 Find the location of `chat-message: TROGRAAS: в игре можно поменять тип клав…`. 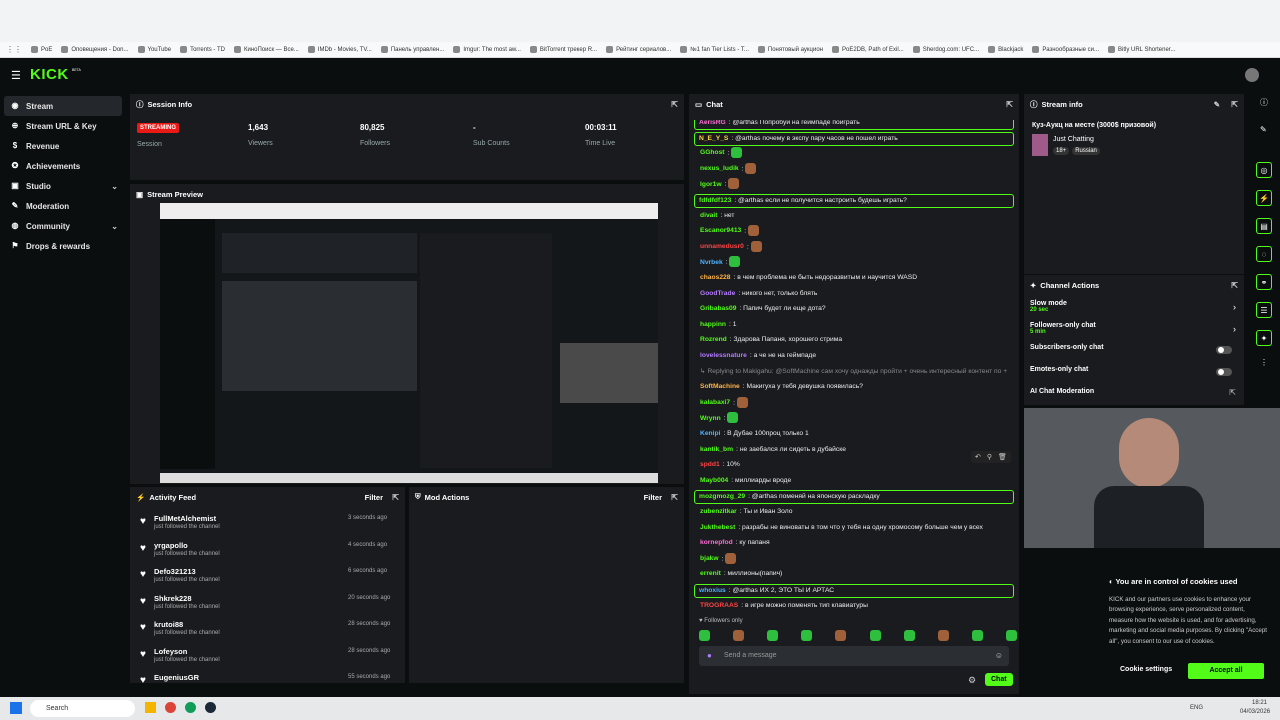

chat-message: TROGRAAS: в игре можно поменять тип клав… is located at coordinates (855, 605).